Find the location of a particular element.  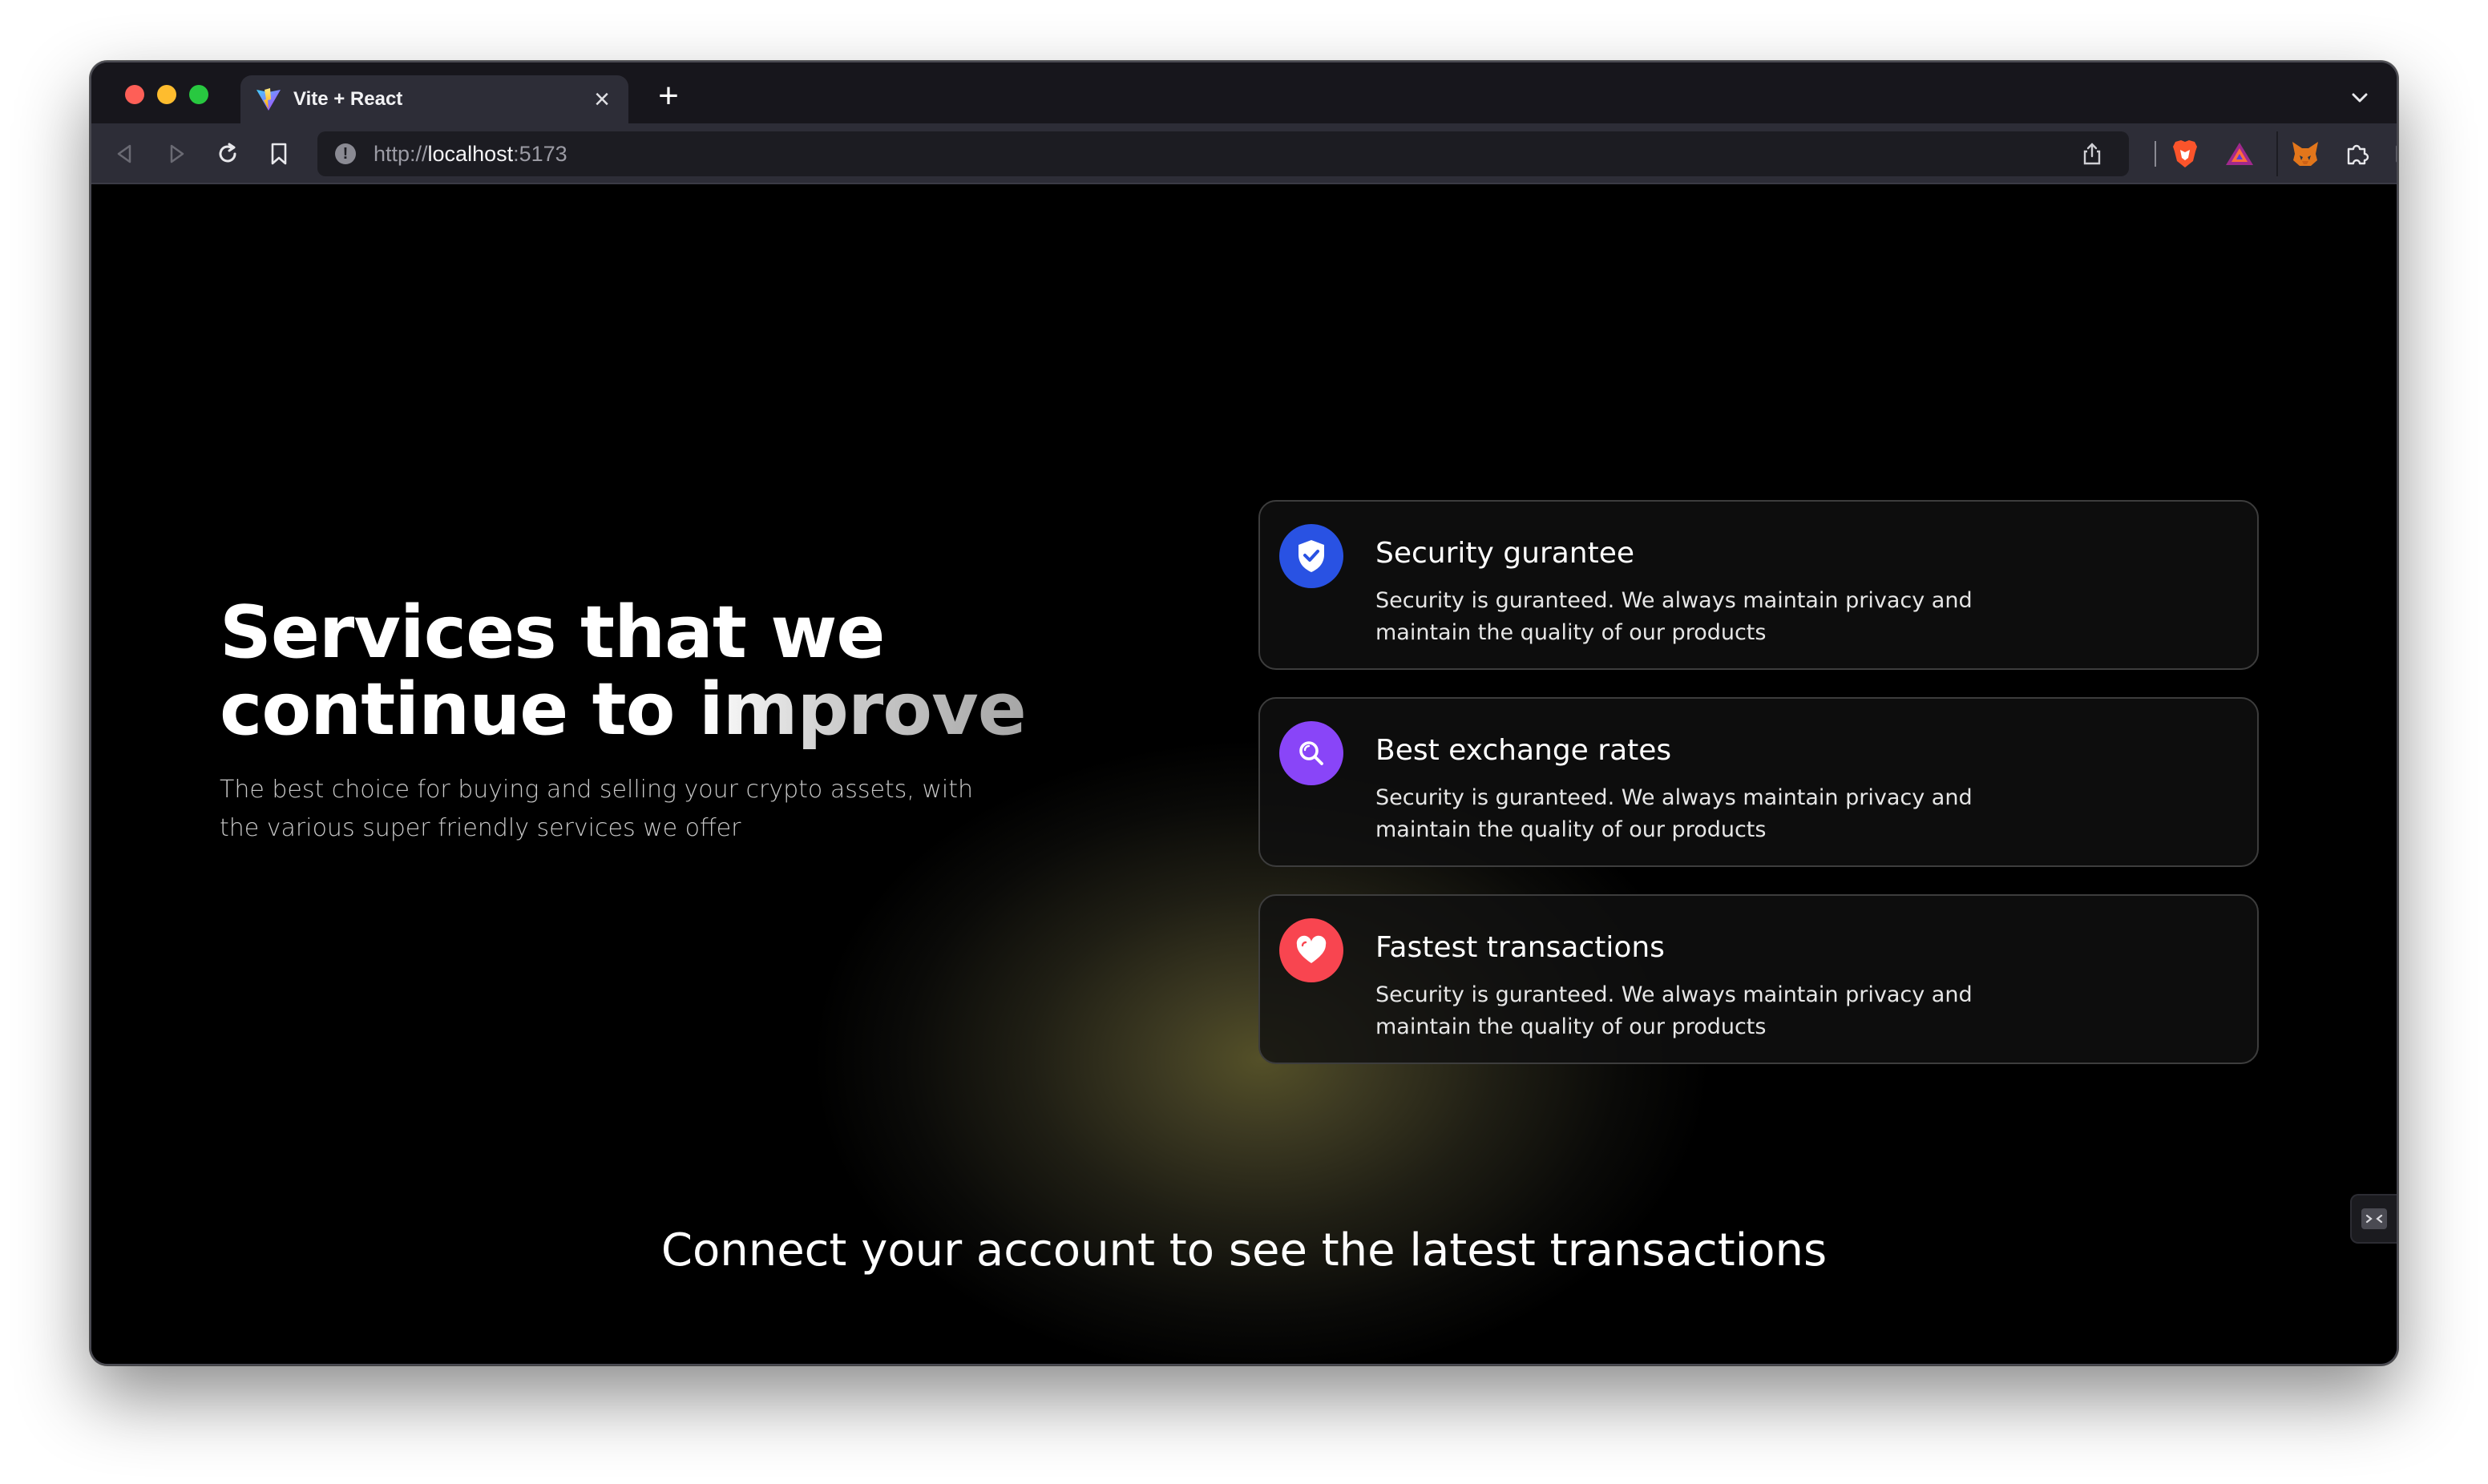

sidebar-icon is located at coordinates (2396, 154).